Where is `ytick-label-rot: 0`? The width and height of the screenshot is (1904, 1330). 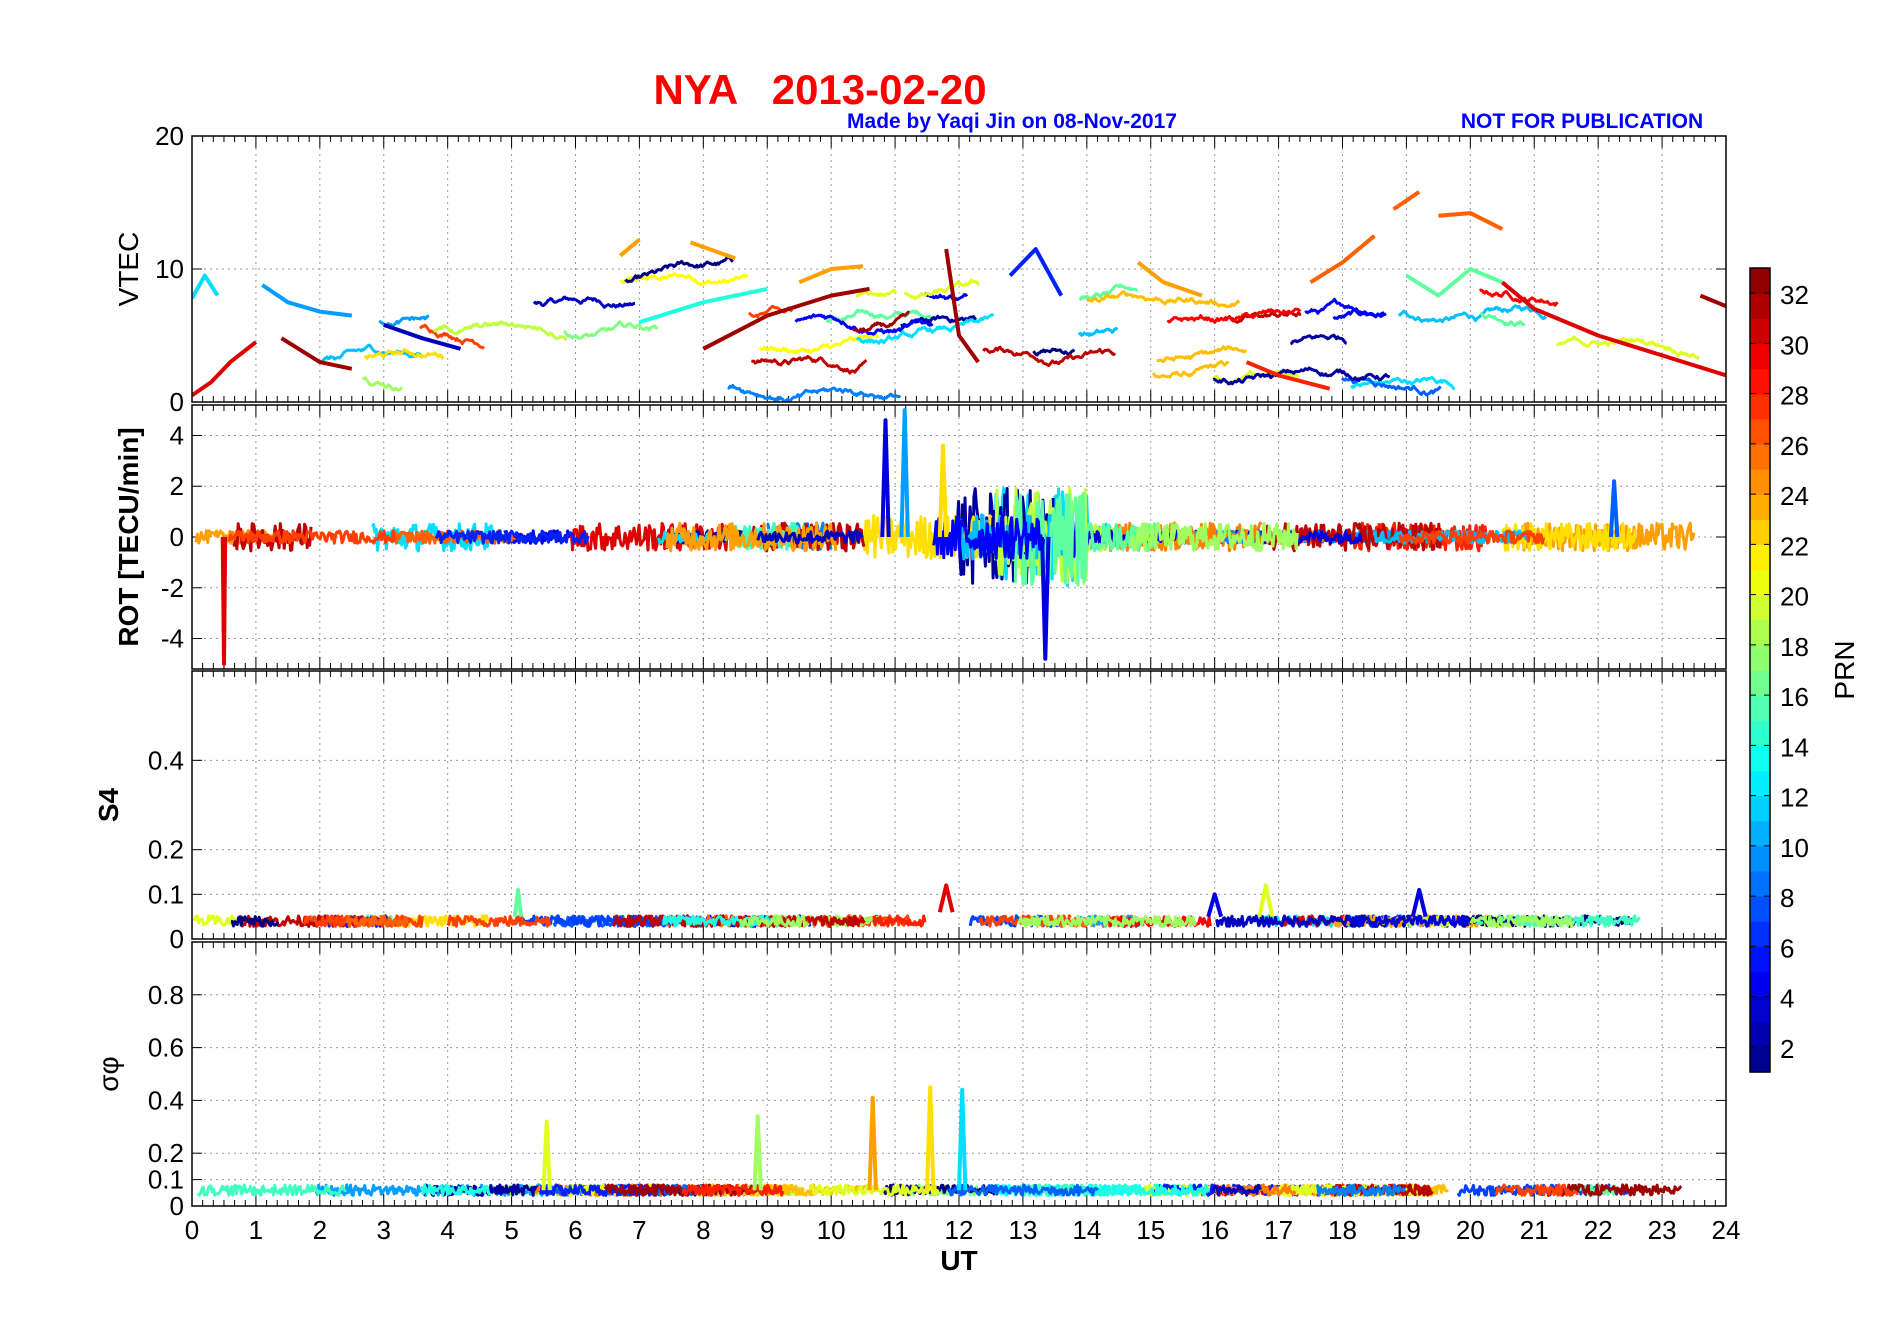
ytick-label-rot: 0 is located at coordinates (177, 537).